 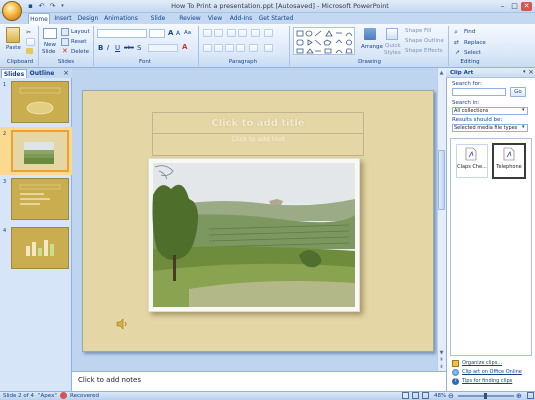 What do you see at coordinates (65, 42) in the screenshot?
I see `reset-icon` at bounding box center [65, 42].